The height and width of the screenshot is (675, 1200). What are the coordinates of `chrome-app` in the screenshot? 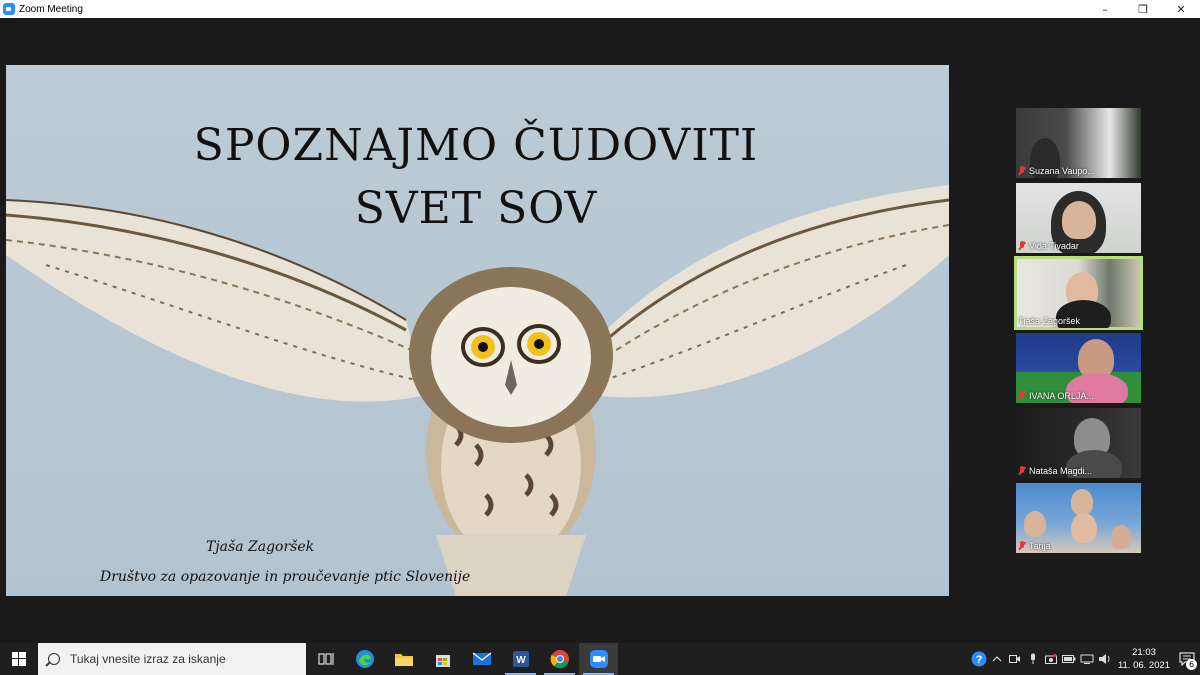 It's located at (559, 659).